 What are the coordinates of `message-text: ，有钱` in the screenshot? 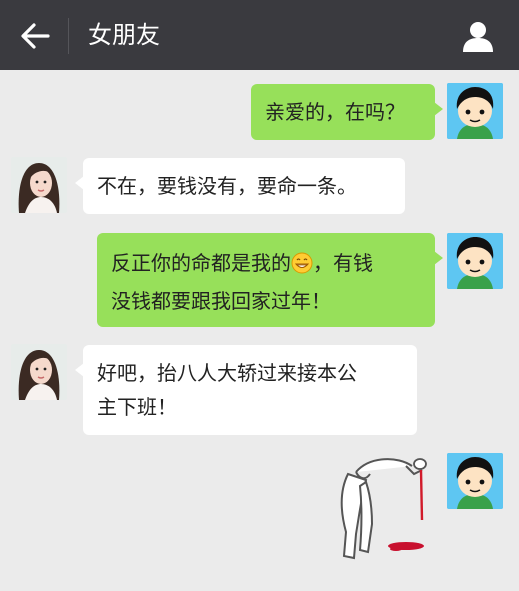 It's located at (343, 263).